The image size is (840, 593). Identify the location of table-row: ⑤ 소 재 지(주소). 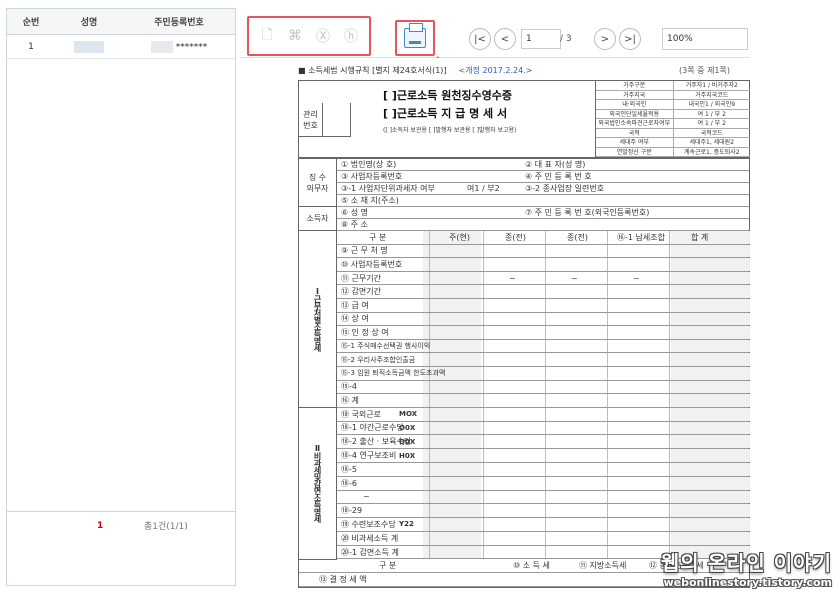
(524, 201).